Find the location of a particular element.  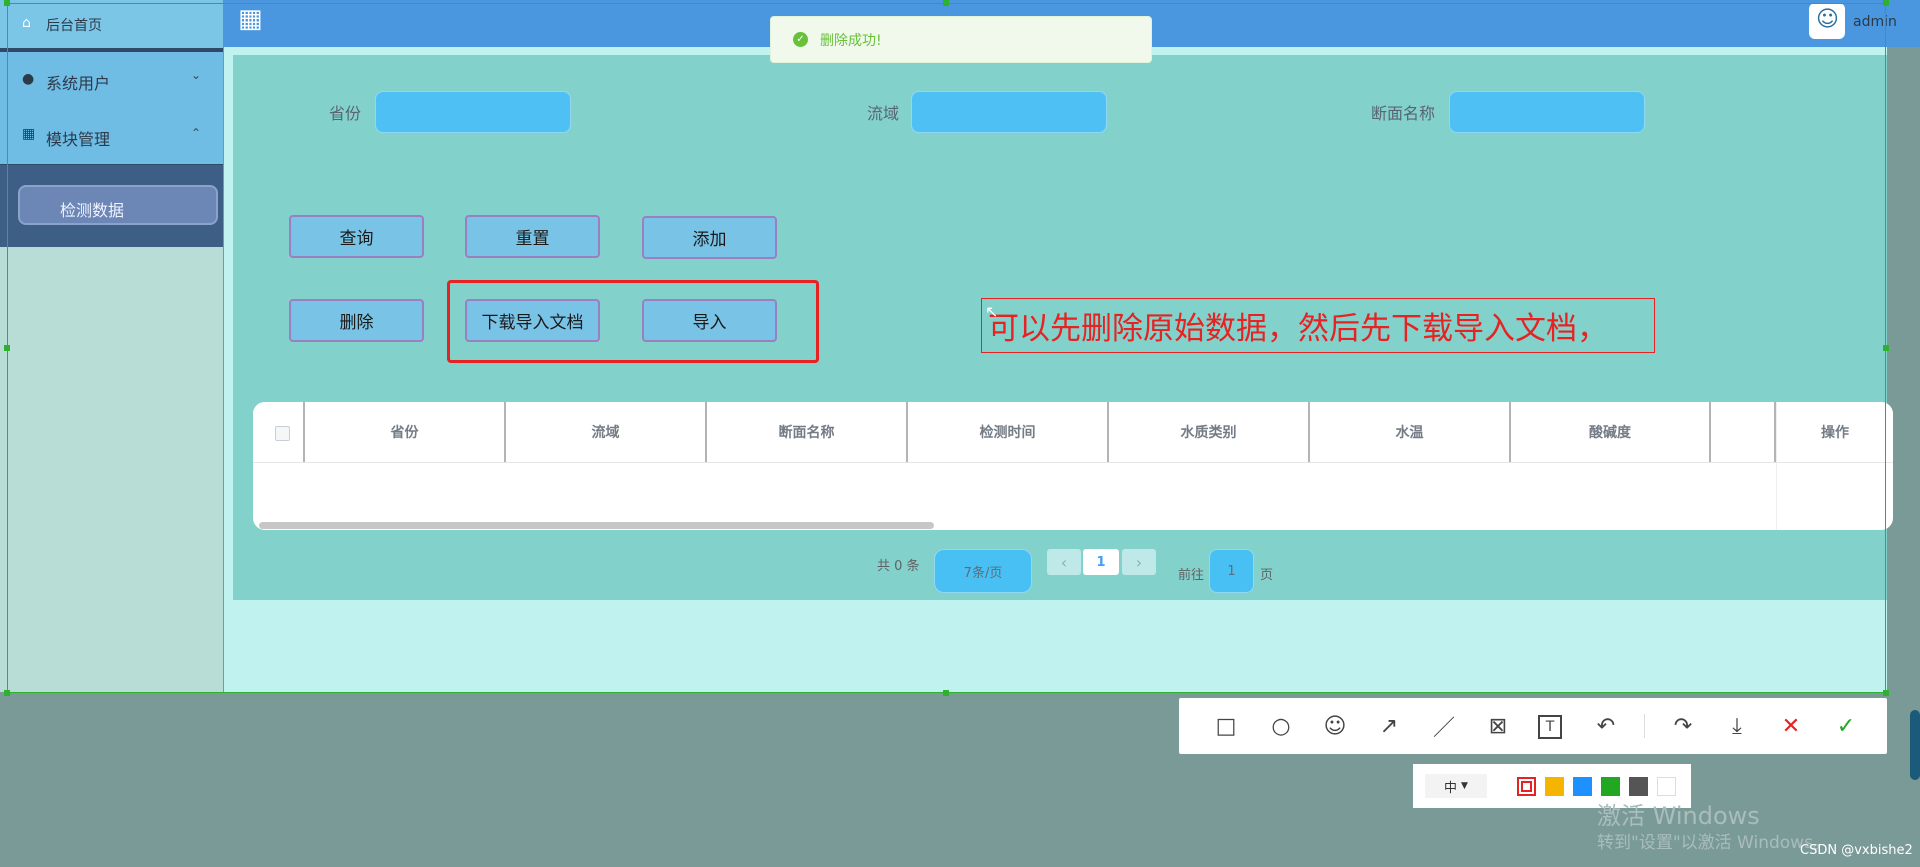

capture-toolbar: □ ○ ☺ ↗ ／ ⊠ T ↶ ↷ ⤓ ✕ ✓ is located at coordinates (1533, 726).